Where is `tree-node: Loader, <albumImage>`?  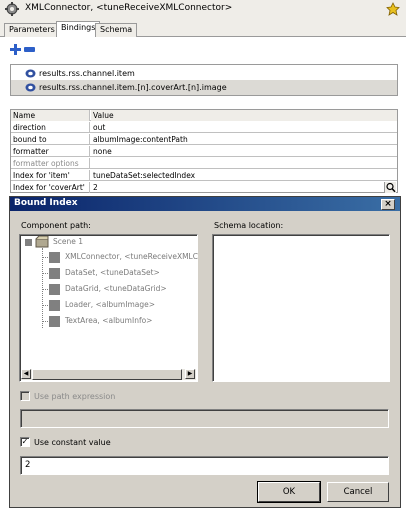 tree-node: Loader, <albumImage> is located at coordinates (110, 305).